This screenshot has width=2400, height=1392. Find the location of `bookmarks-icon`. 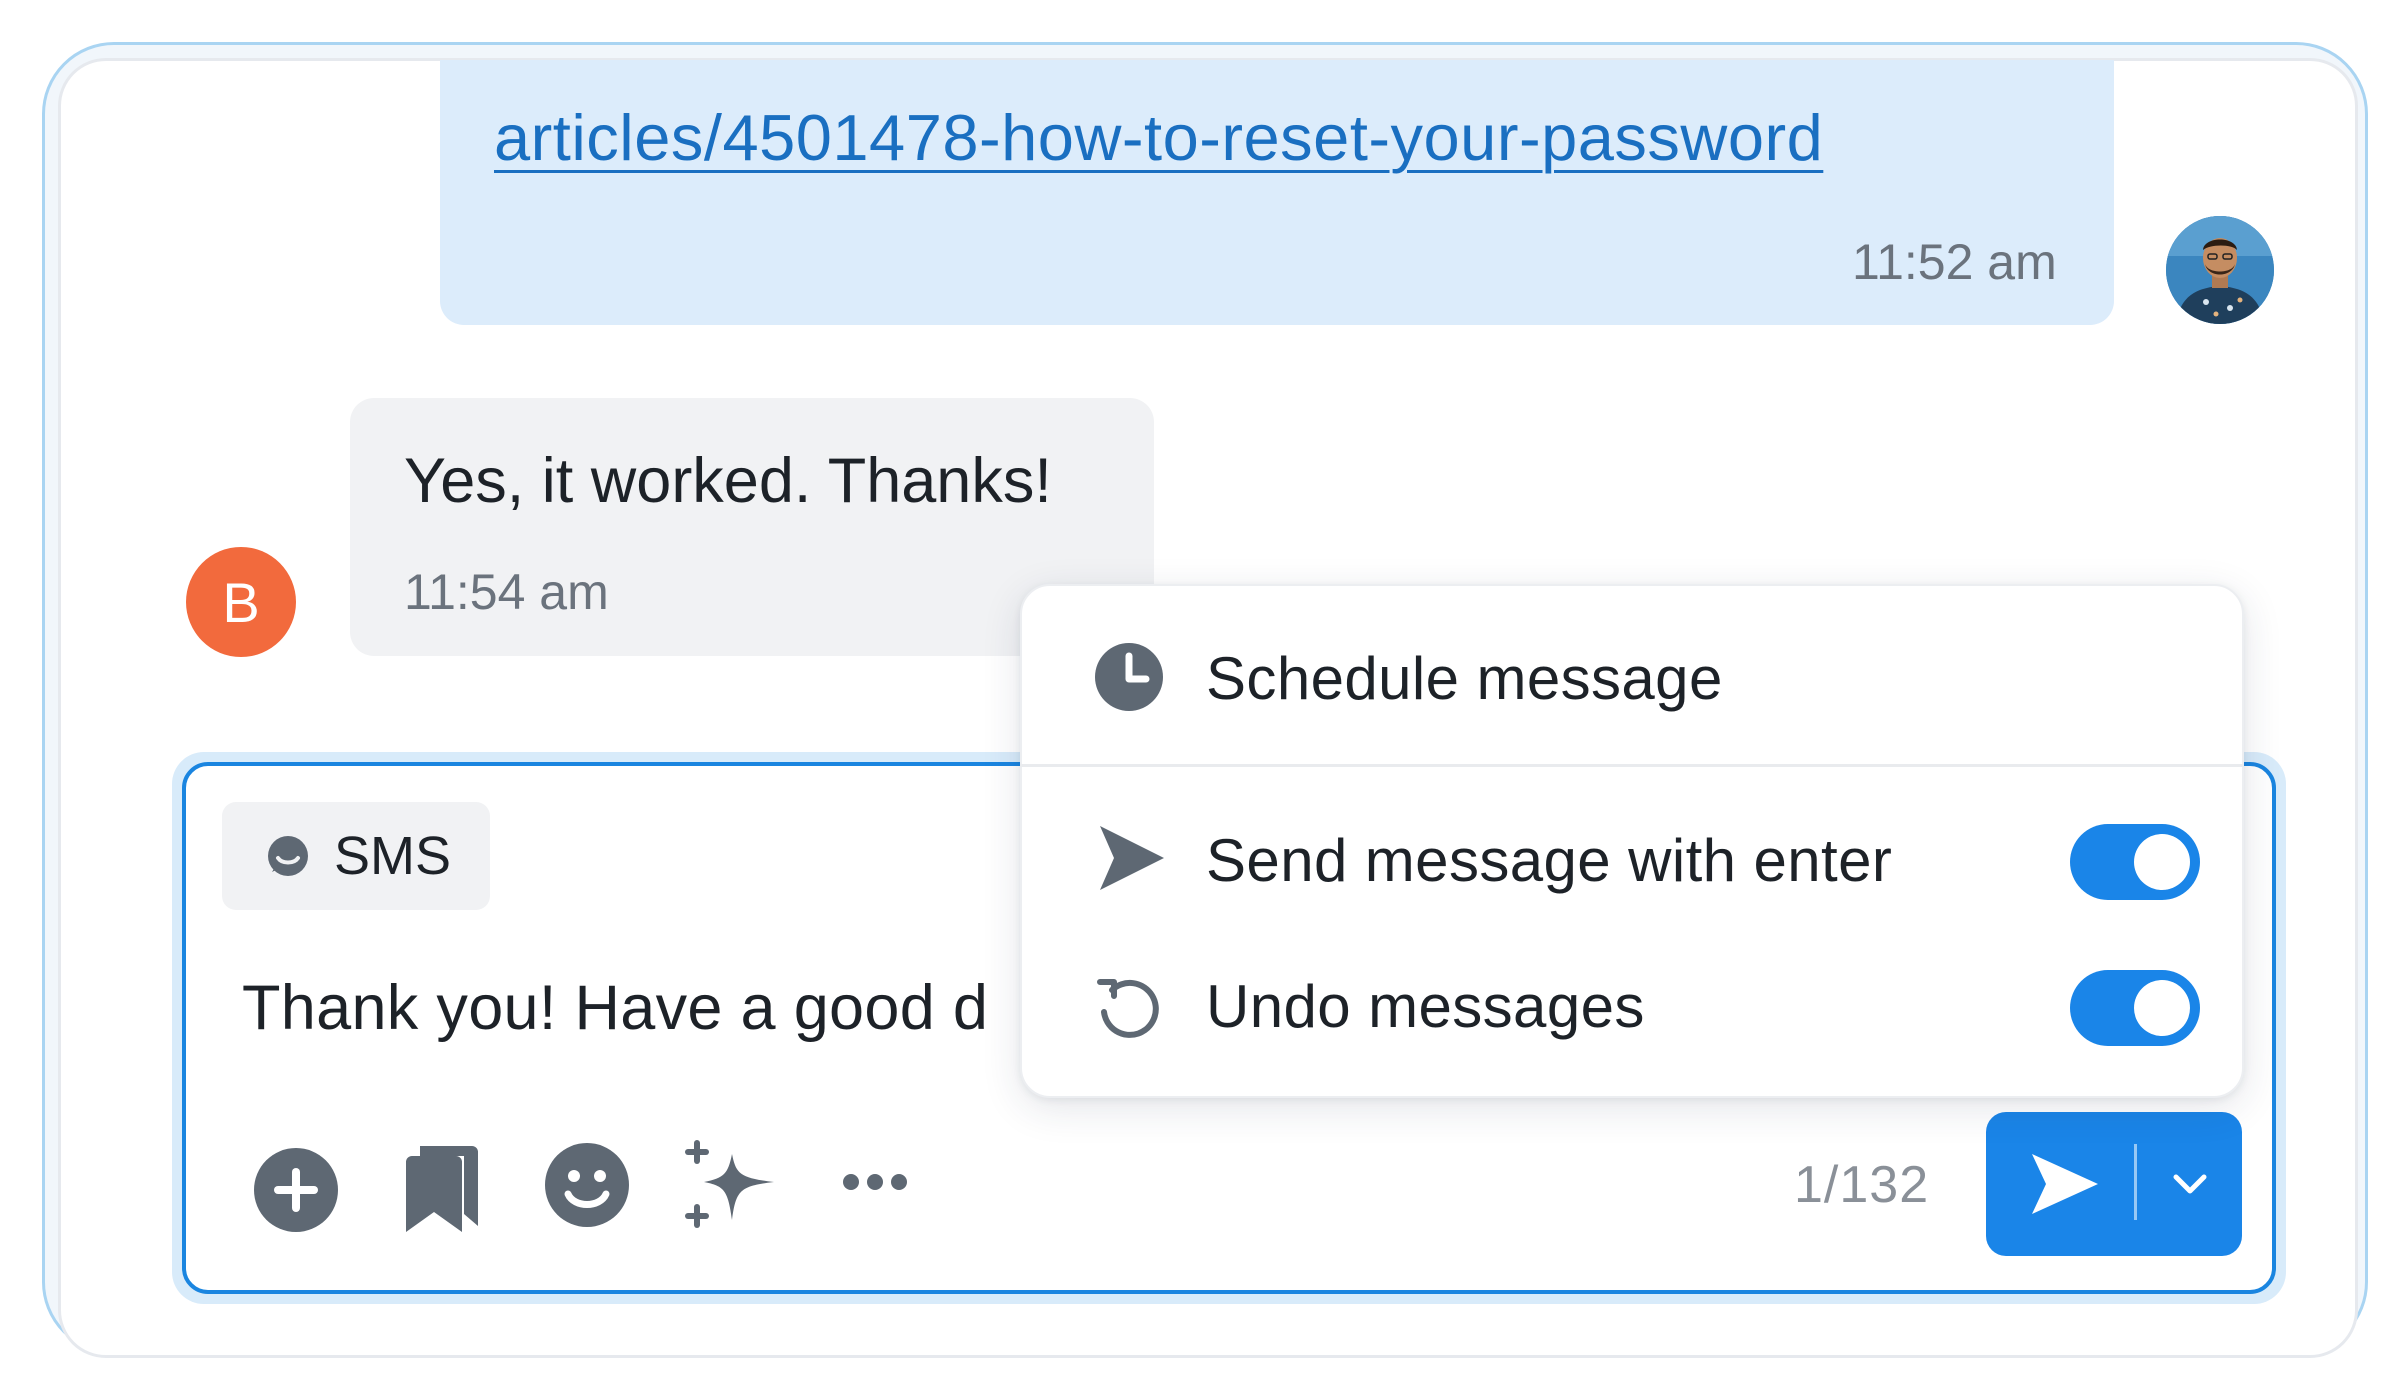

bookmarks-icon is located at coordinates (442, 1189).